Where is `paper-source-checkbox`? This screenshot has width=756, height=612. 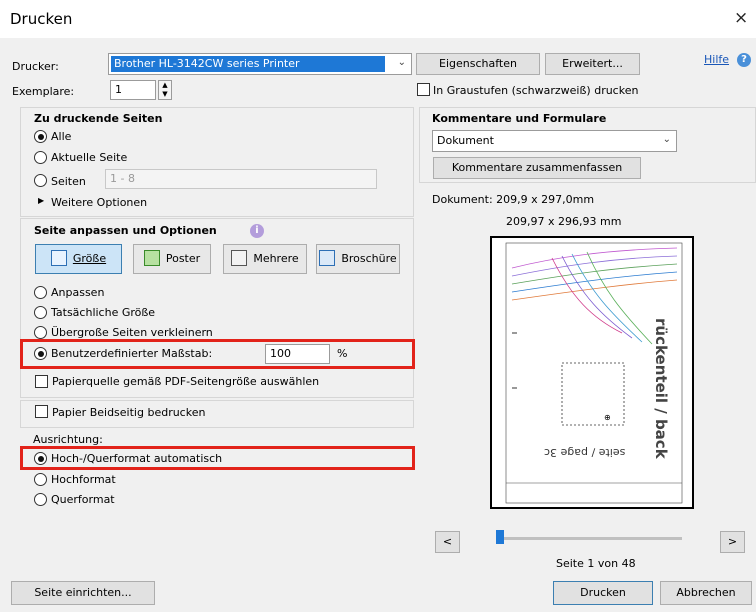
paper-source-checkbox is located at coordinates (41, 381).